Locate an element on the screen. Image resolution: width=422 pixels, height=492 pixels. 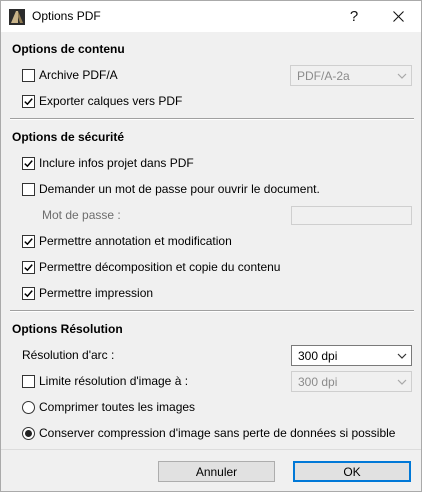
help-button: ? is located at coordinates (354, 16).